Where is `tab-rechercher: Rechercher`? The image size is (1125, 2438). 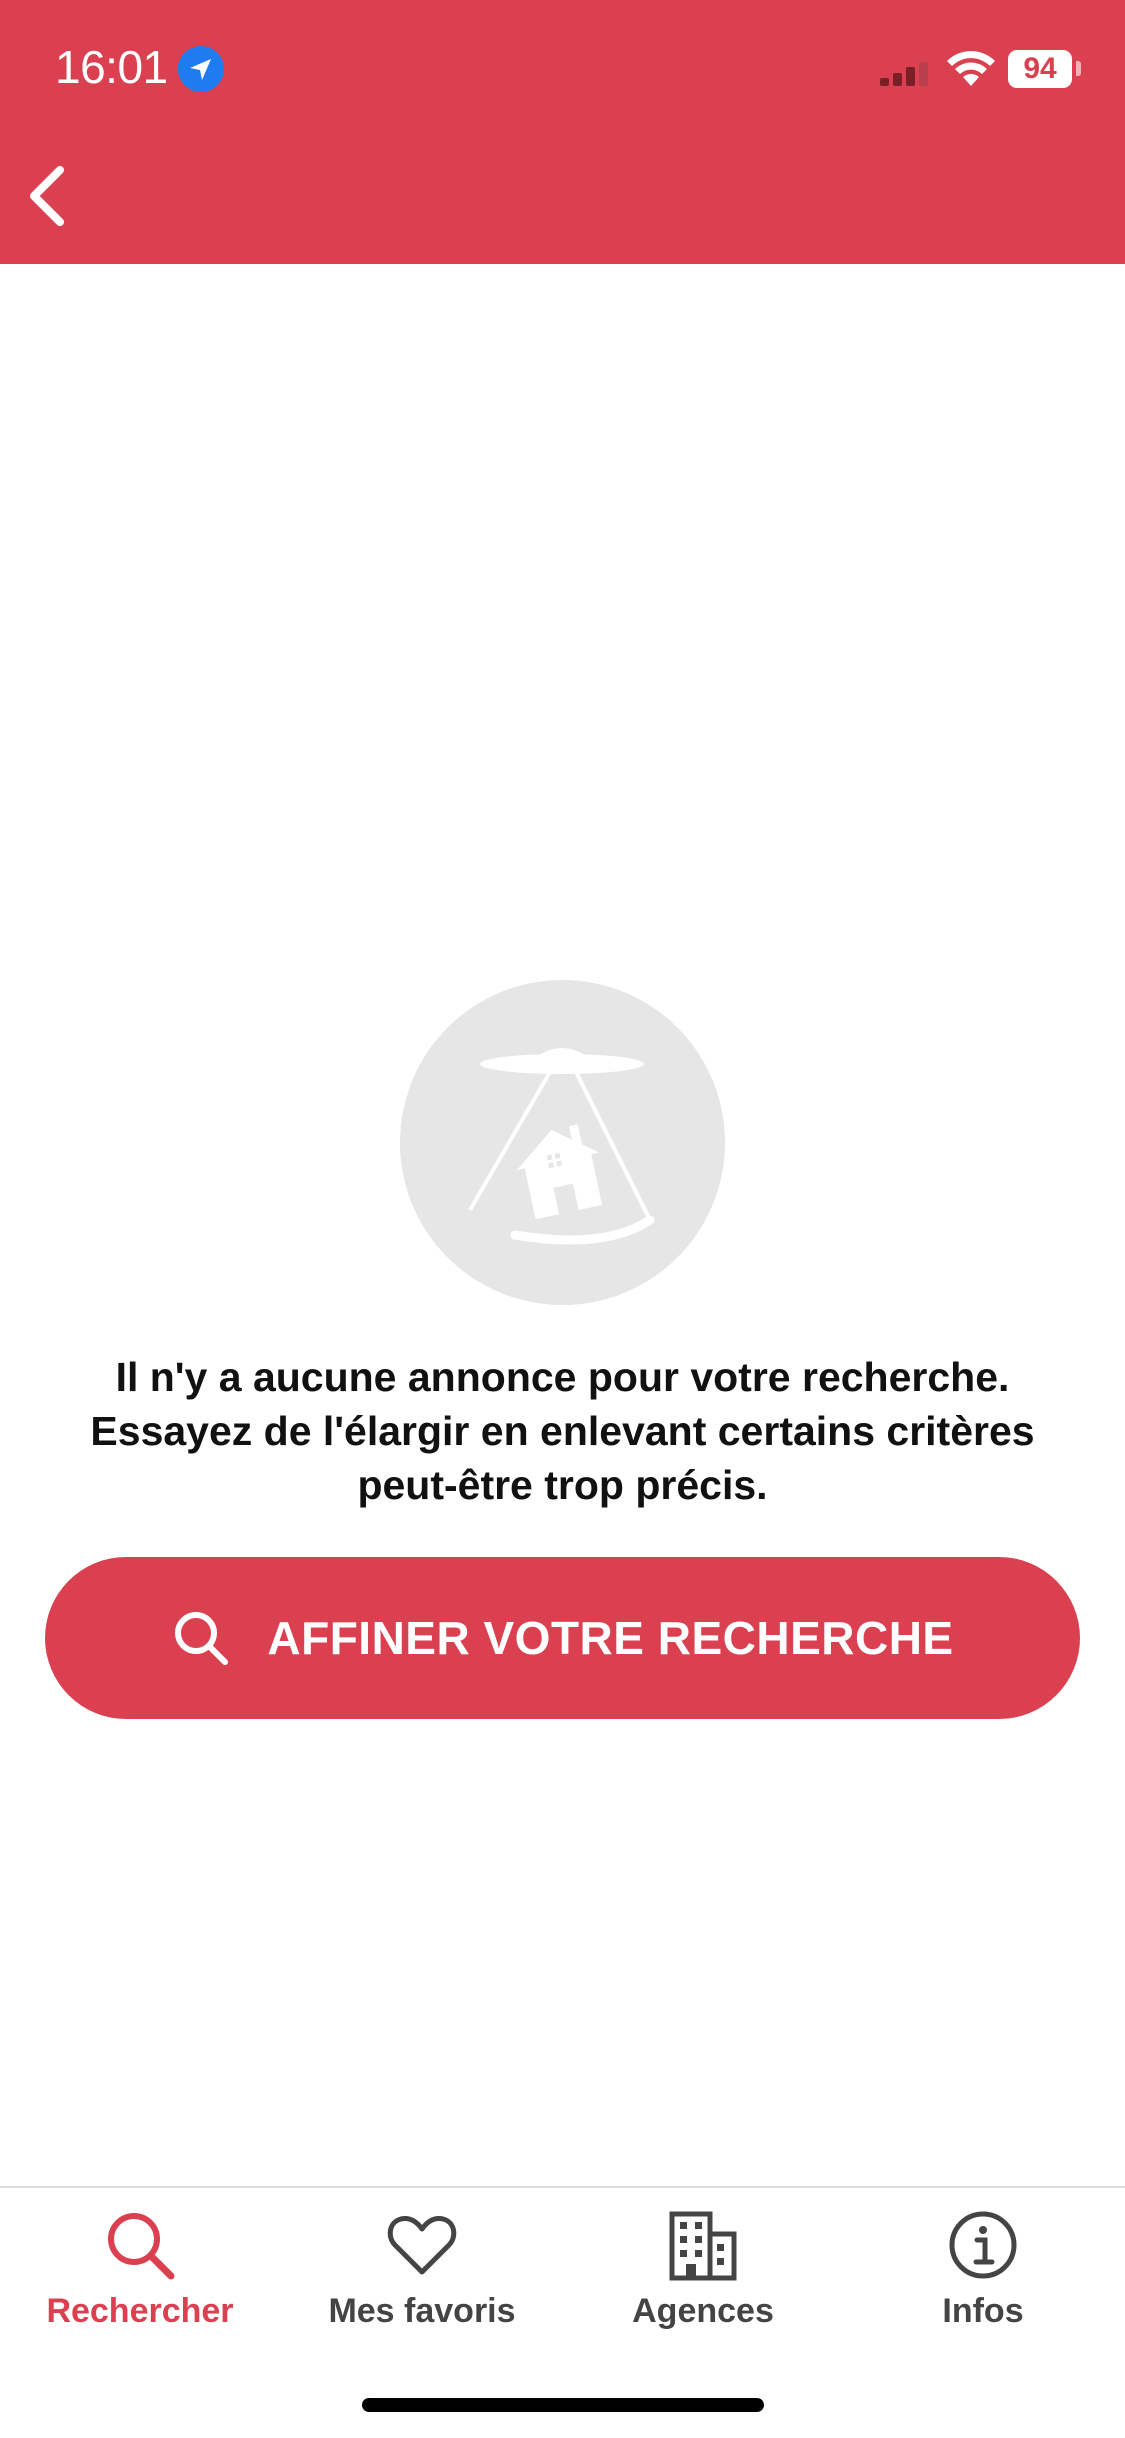
tab-rechercher: Rechercher is located at coordinates (140, 2283).